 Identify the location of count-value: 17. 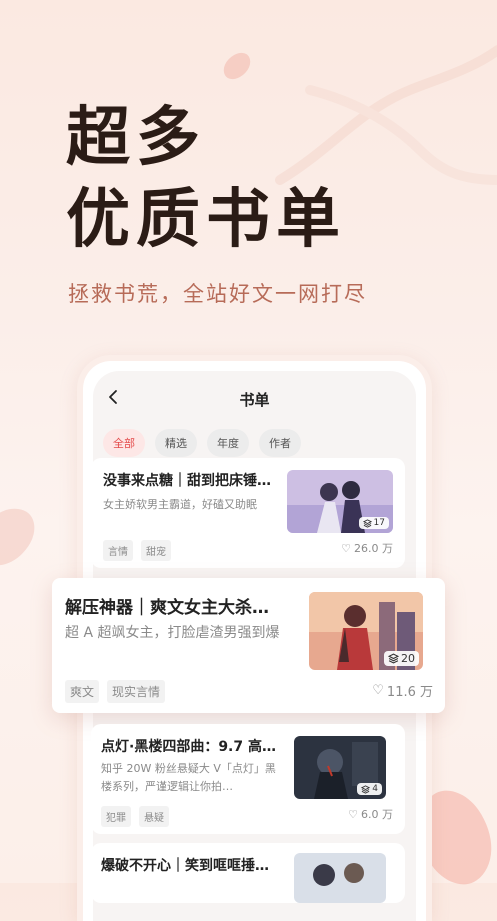
(379, 523).